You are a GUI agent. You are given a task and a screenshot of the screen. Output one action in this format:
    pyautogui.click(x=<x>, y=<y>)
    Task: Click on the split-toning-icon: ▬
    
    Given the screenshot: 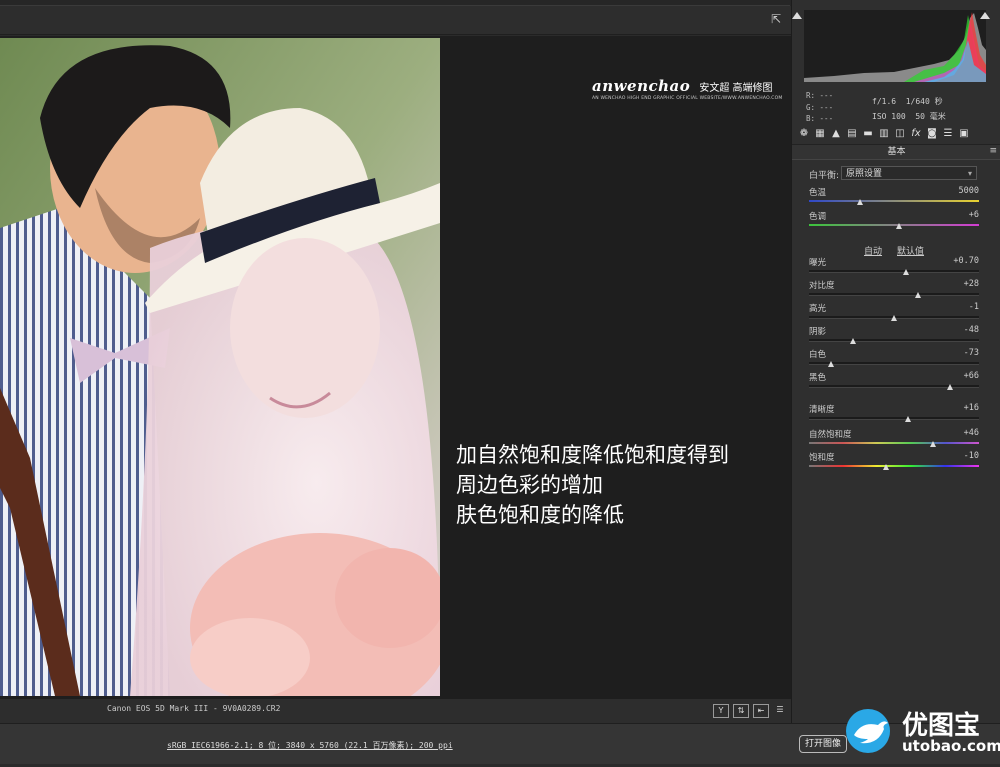 What is the action you would take?
    pyautogui.click(x=868, y=134)
    